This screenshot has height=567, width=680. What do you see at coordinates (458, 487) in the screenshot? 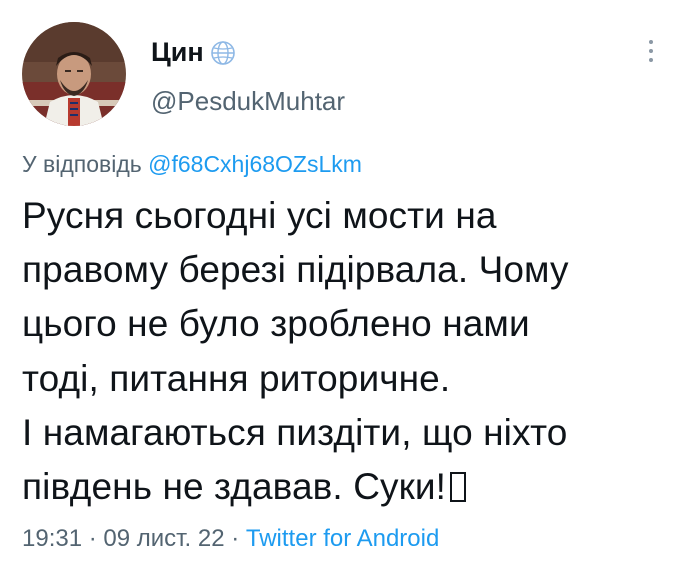
I see `missing-emoji-box-icon` at bounding box center [458, 487].